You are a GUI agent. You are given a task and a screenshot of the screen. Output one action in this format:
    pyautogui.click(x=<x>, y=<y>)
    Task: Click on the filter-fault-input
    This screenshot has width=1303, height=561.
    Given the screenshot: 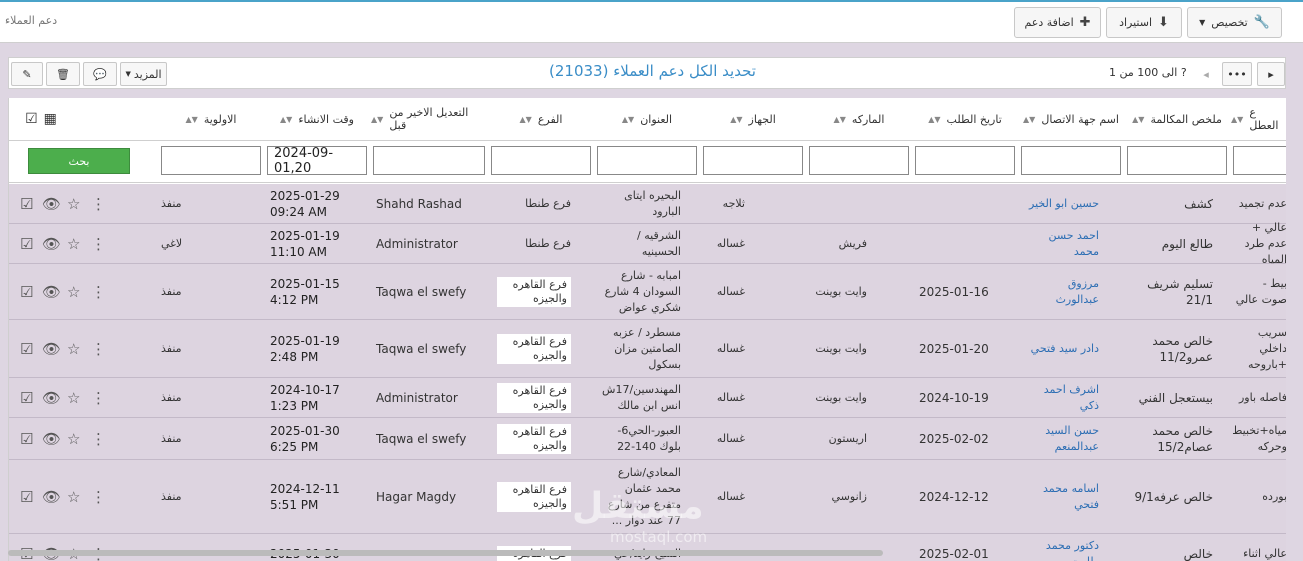 What is the action you would take?
    pyautogui.click(x=1259, y=160)
    